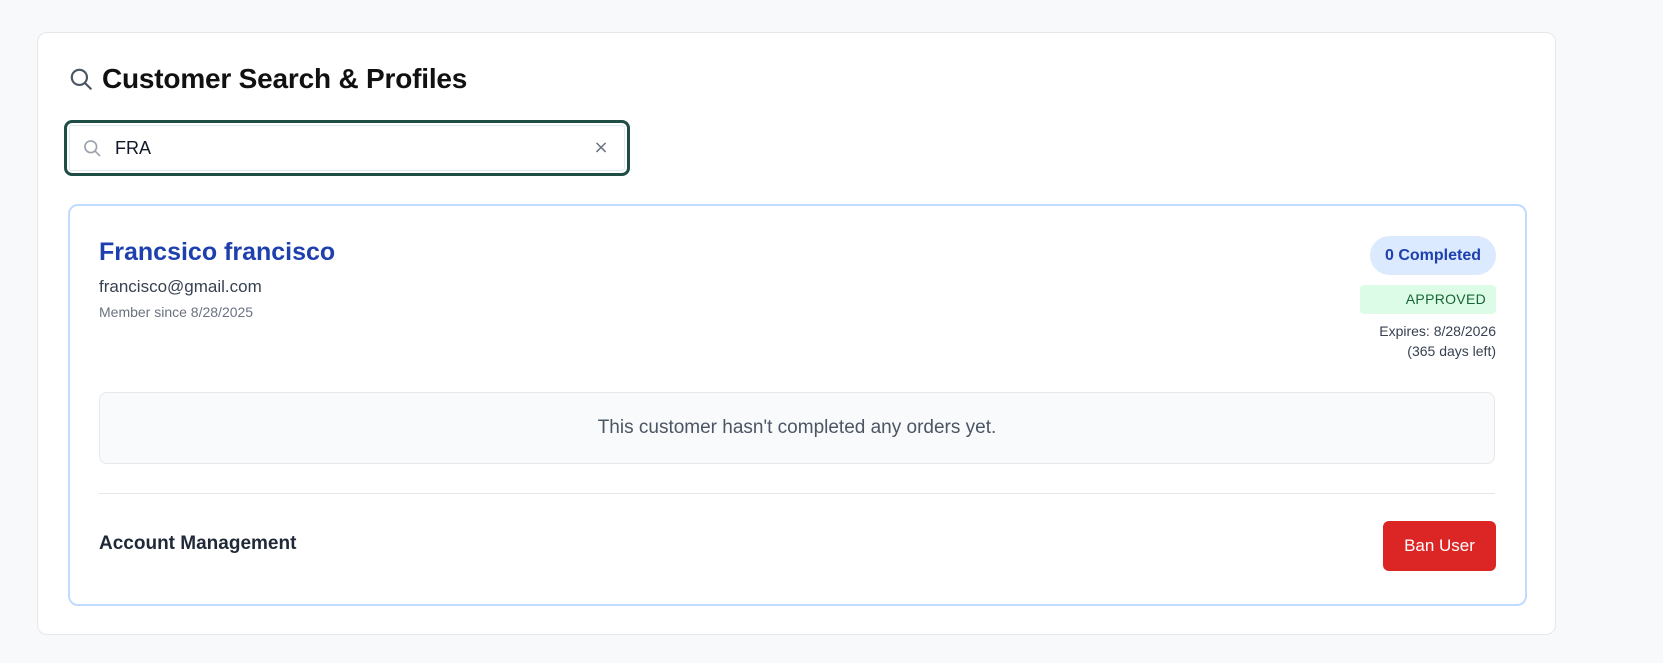 The image size is (1663, 663). What do you see at coordinates (335, 148) in the screenshot?
I see `search-input` at bounding box center [335, 148].